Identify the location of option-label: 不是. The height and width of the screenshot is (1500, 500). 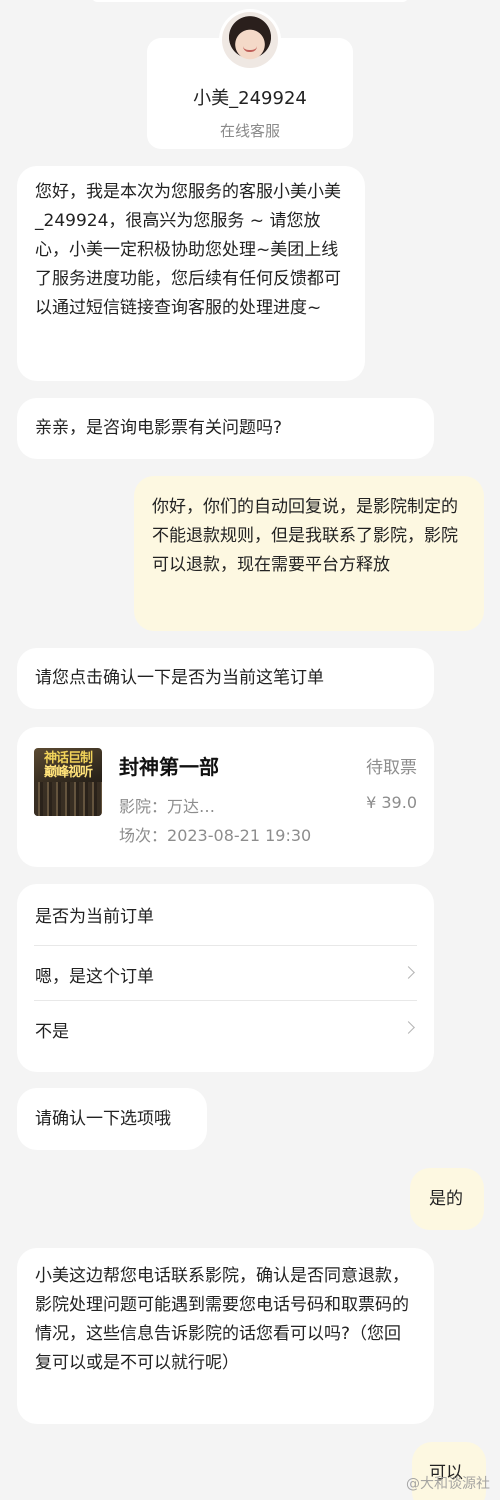
(52, 1032).